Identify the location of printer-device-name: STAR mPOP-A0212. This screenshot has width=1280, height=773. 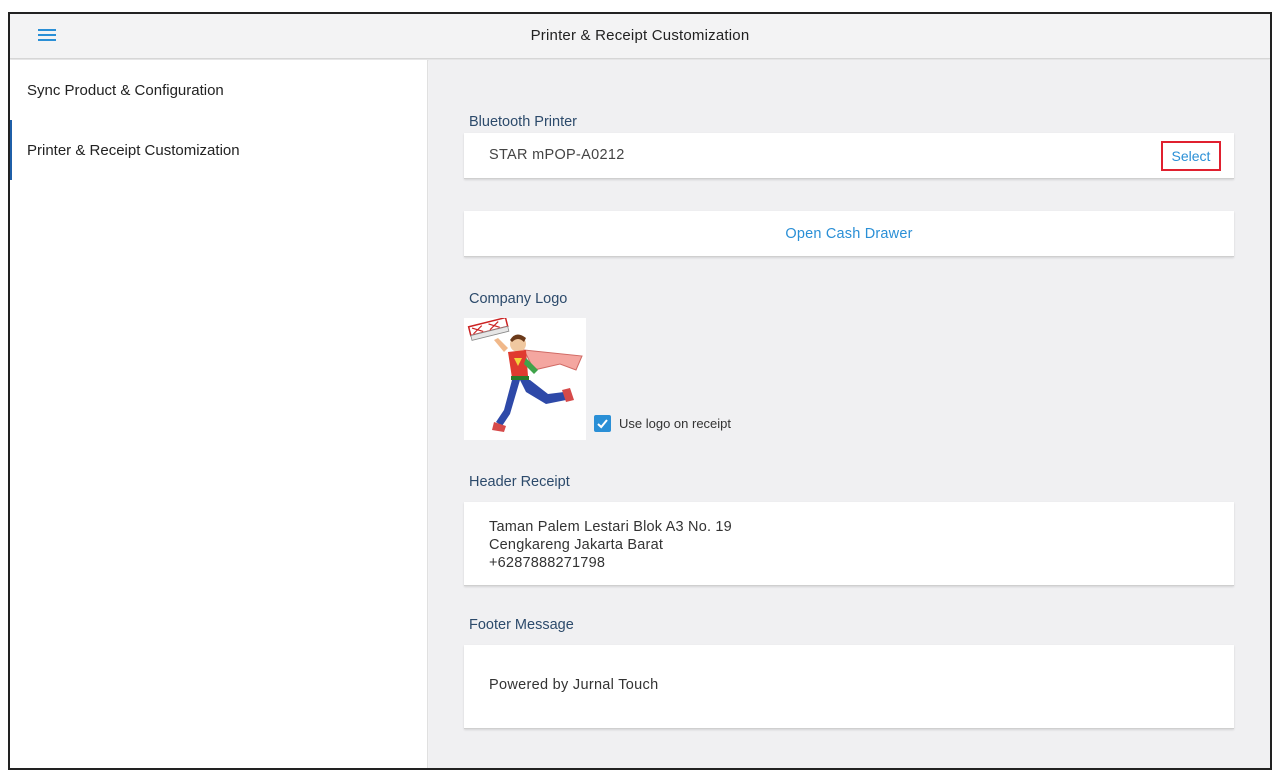
(557, 155).